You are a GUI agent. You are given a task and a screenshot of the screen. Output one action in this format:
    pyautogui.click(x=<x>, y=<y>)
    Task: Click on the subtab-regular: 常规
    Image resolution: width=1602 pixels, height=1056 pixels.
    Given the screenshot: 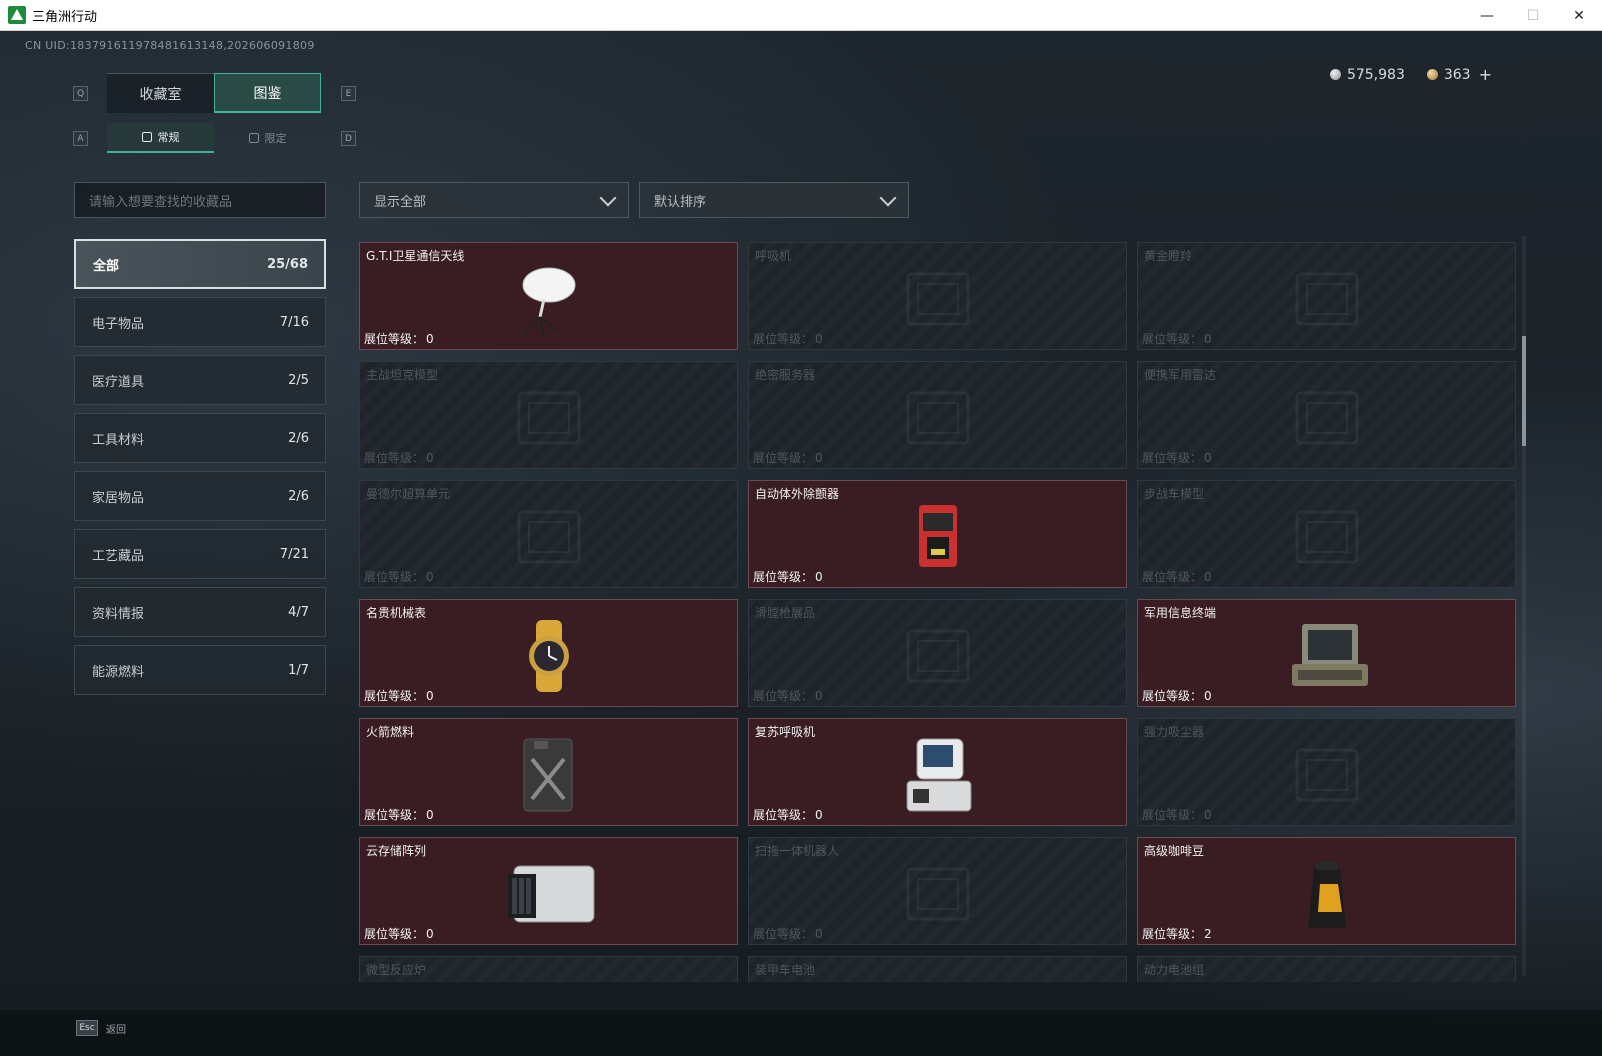 What is the action you would take?
    pyautogui.click(x=160, y=138)
    